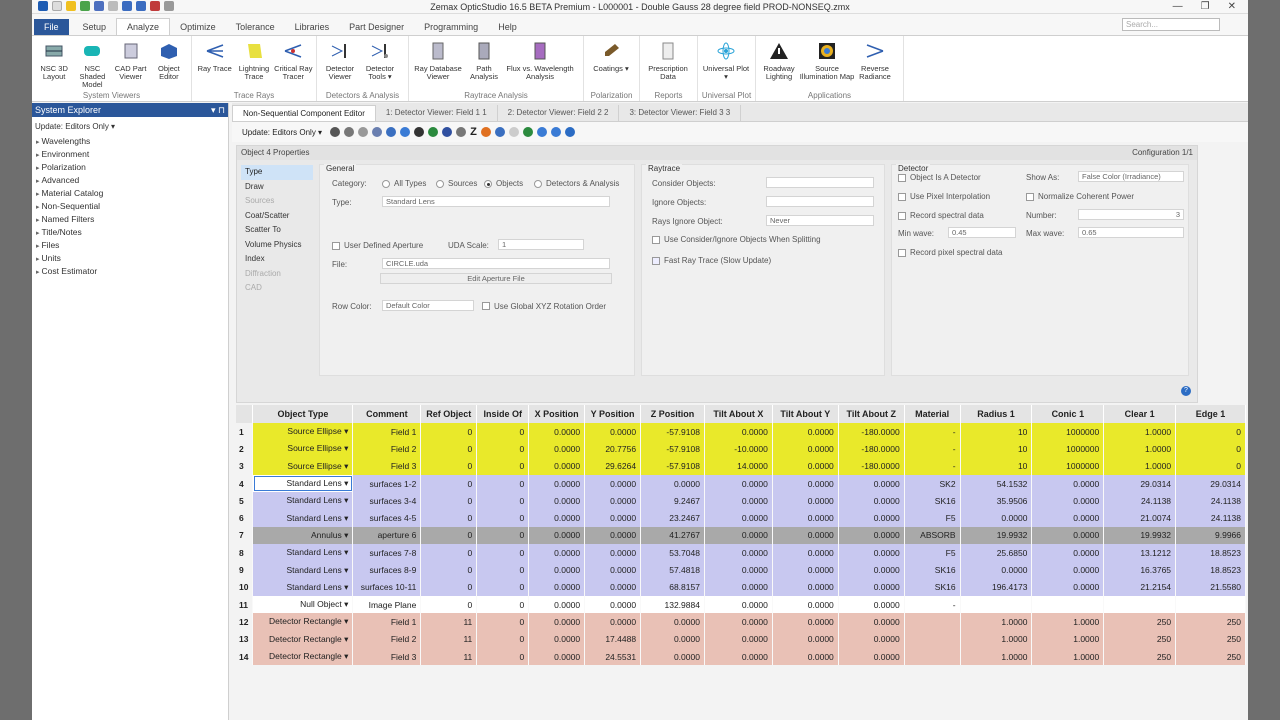  Describe the element at coordinates (496, 278) in the screenshot. I see `edit-aperture-button: Edit Aperture File` at that location.